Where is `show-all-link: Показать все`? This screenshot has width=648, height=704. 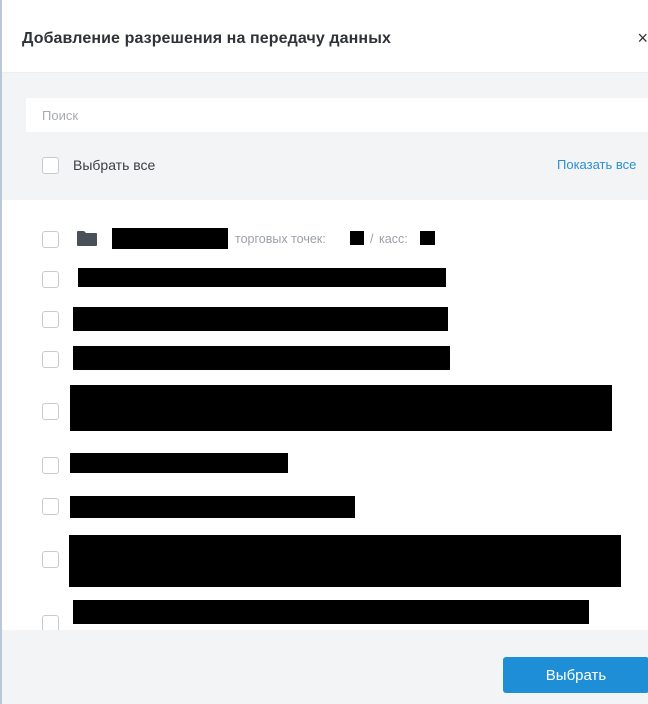
show-all-link: Показать все is located at coordinates (596, 164).